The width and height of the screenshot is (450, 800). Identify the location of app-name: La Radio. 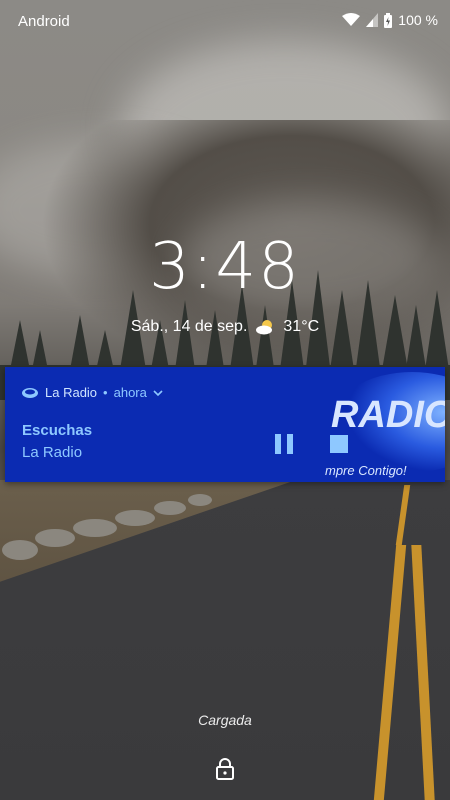
(71, 392).